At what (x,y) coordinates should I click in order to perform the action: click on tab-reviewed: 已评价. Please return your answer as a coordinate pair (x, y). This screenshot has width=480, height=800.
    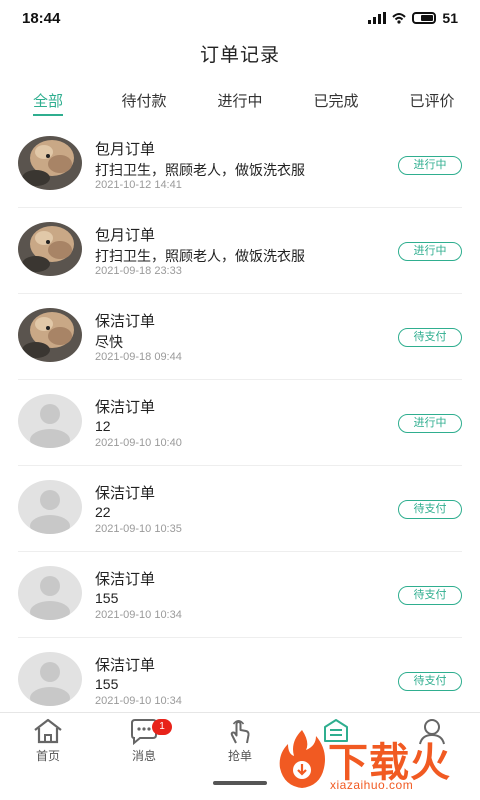
    Looking at the image, I should click on (432, 100).